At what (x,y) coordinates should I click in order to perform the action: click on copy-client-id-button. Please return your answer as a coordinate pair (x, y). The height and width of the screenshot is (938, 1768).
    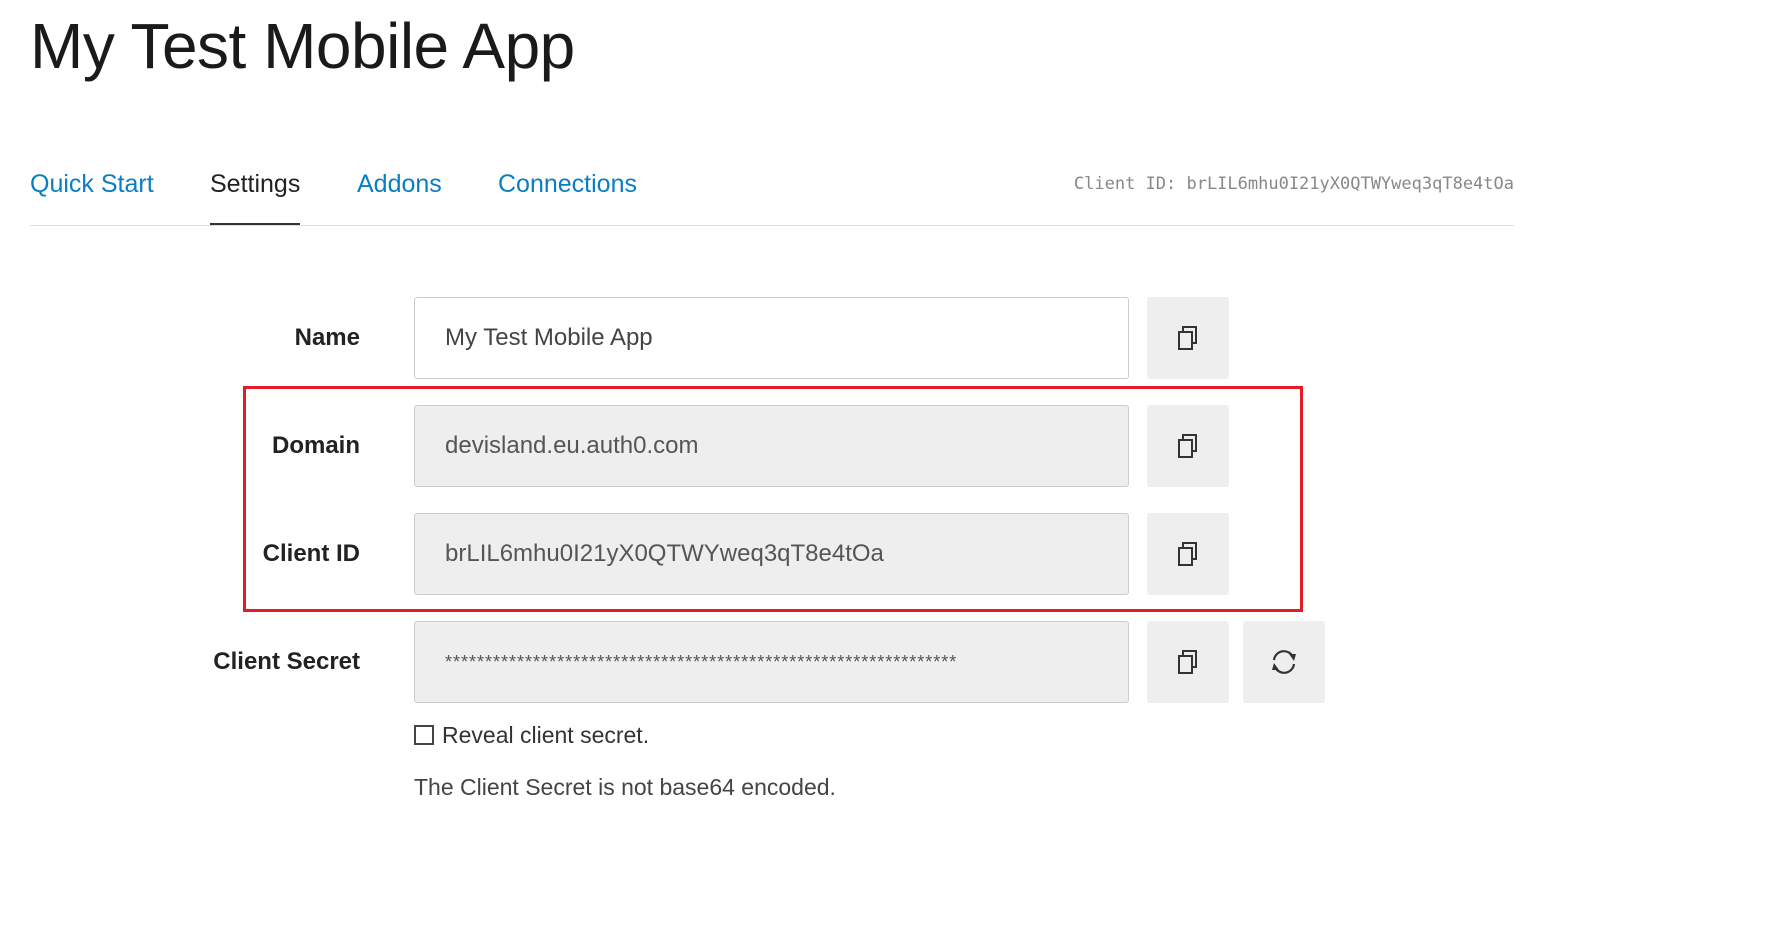
    Looking at the image, I should click on (1188, 554).